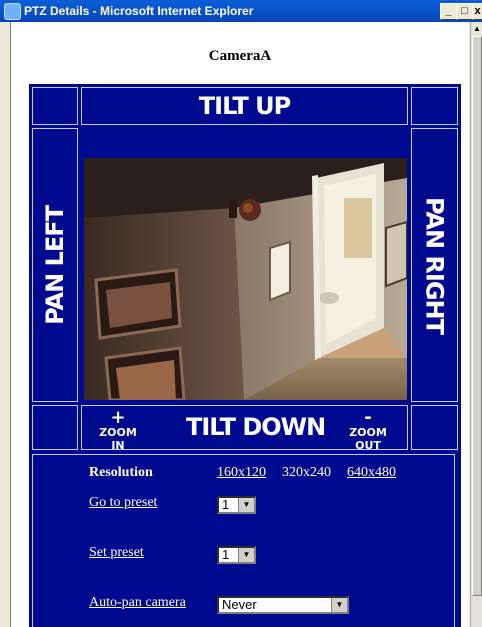 Image resolution: width=482 pixels, height=627 pixels. What do you see at coordinates (240, 56) in the screenshot?
I see `camera-name: CameraA` at bounding box center [240, 56].